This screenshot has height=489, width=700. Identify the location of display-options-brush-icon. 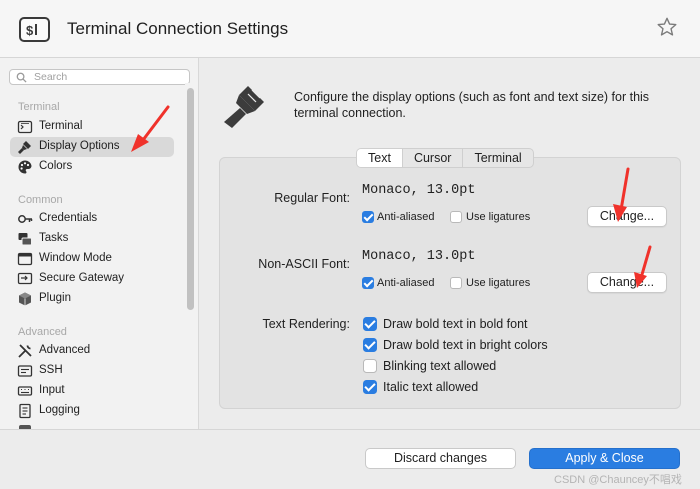
(244, 107).